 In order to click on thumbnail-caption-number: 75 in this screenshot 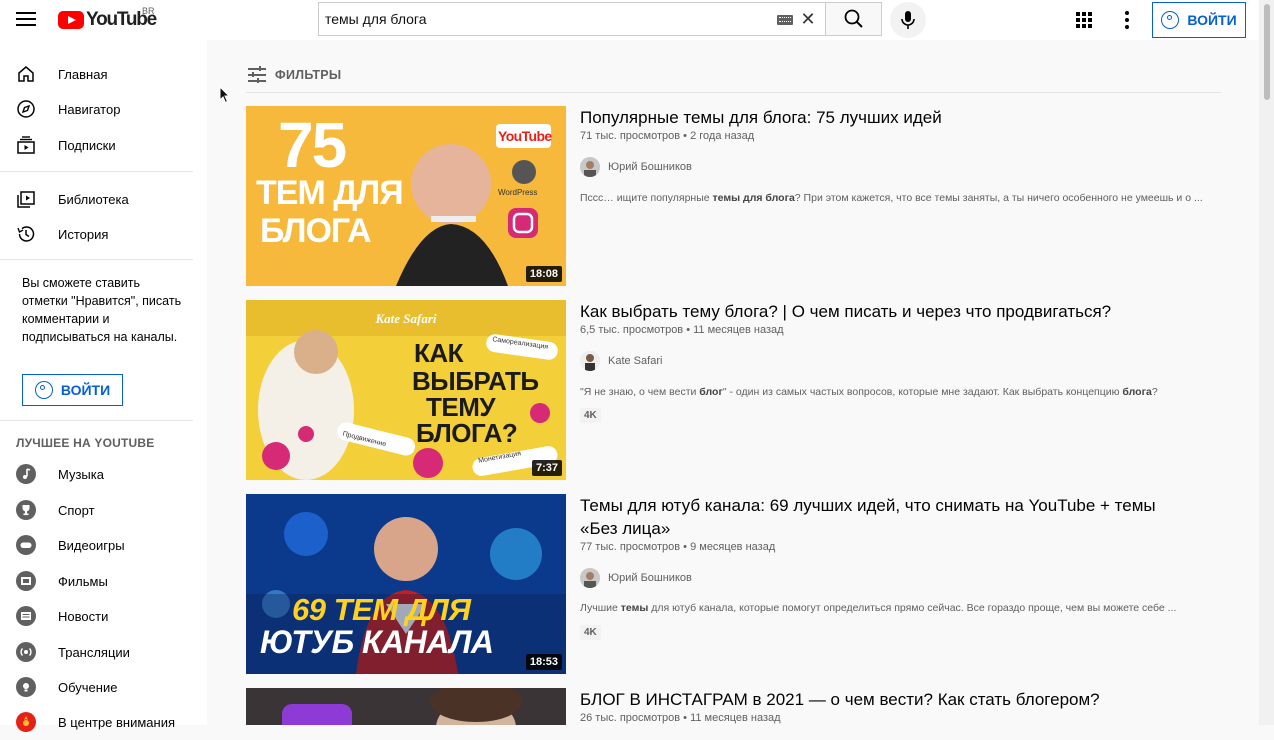, I will do `click(312, 145)`.